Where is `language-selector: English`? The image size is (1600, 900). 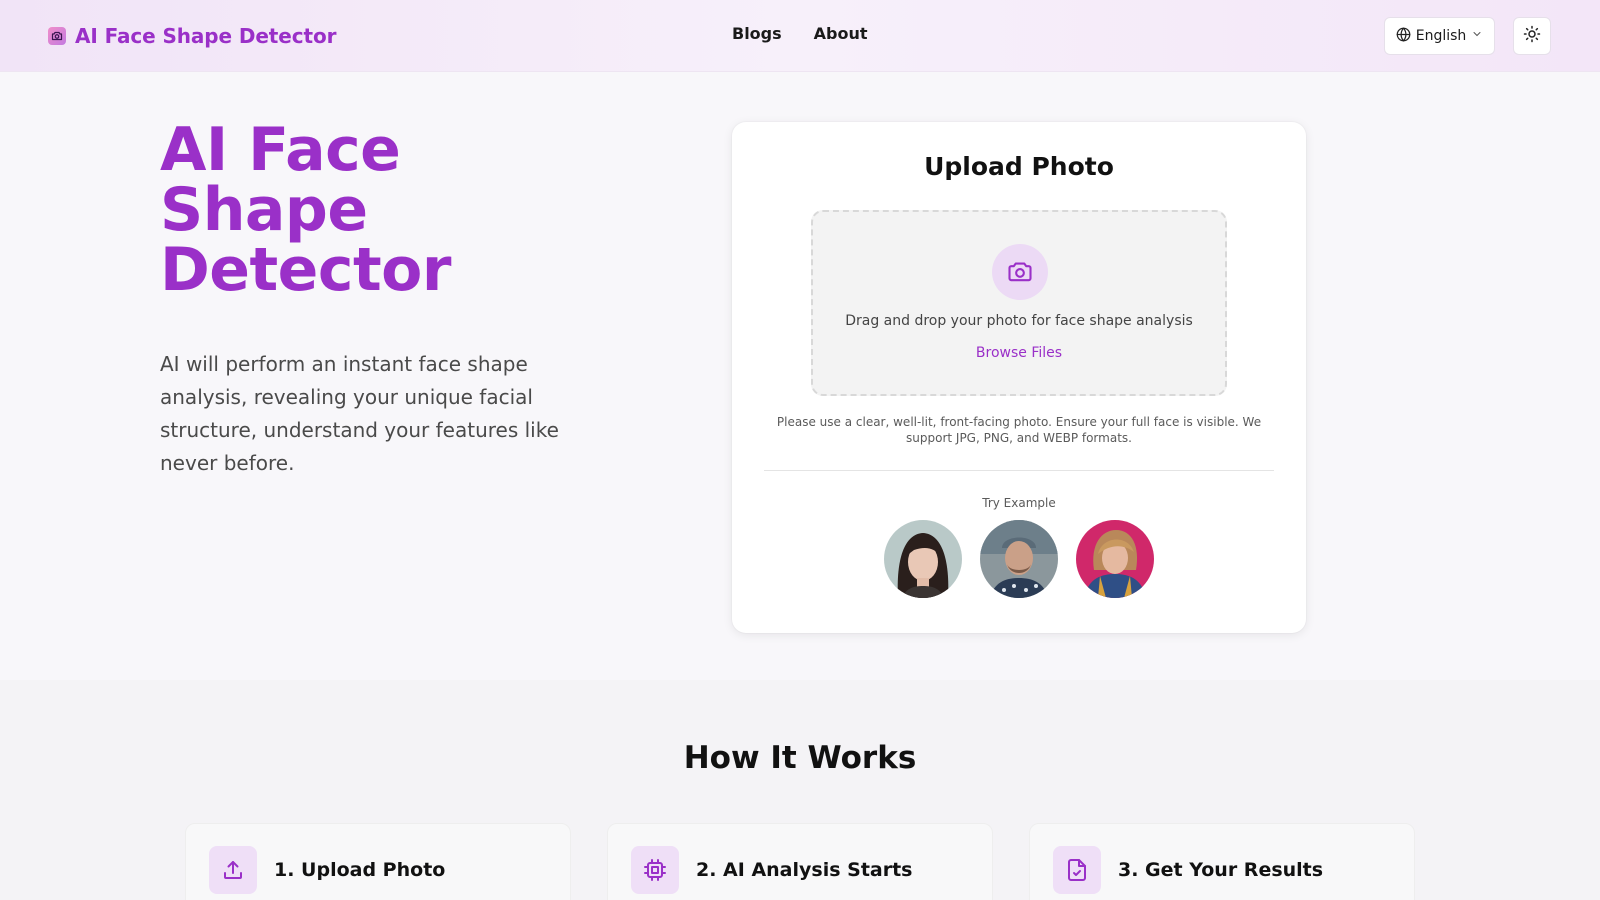
language-selector: English is located at coordinates (1439, 36).